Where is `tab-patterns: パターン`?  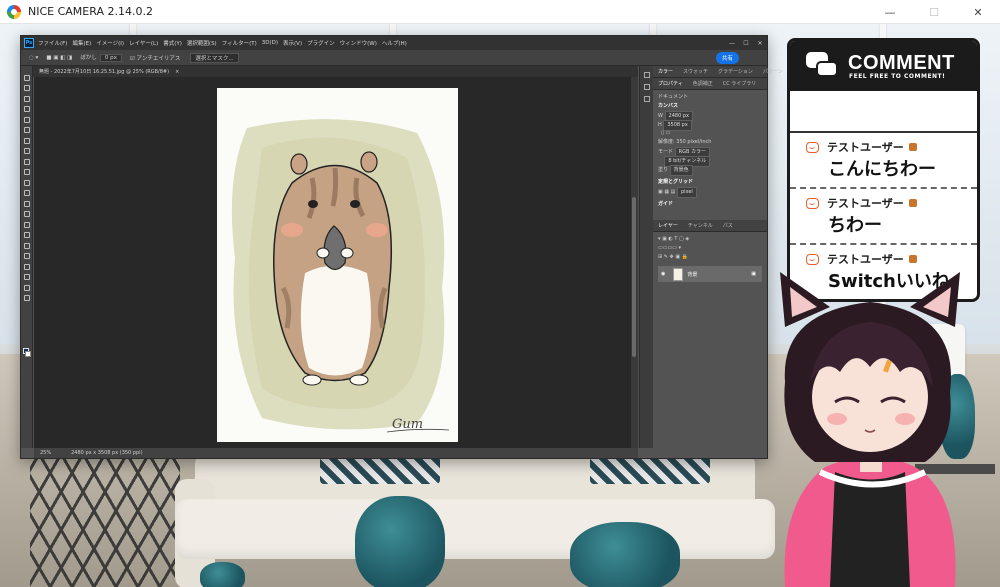
tab-patterns: パターン is located at coordinates (773, 71).